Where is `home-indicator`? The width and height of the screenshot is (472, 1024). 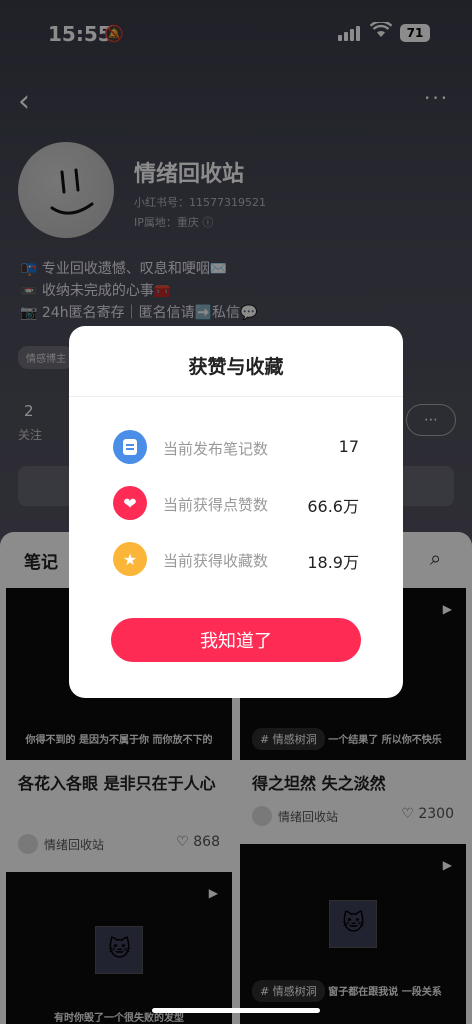
home-indicator is located at coordinates (236, 1010).